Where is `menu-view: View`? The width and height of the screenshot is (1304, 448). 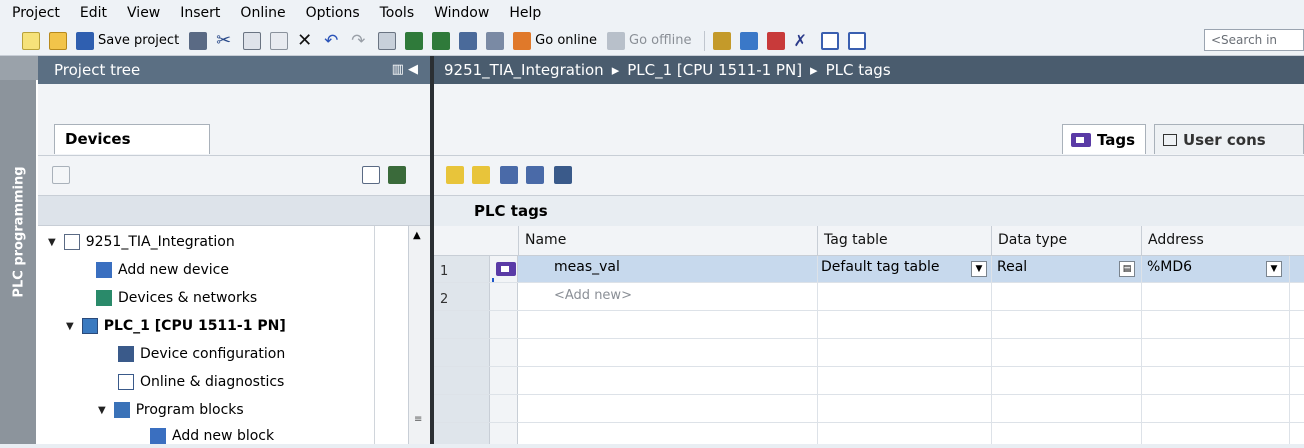
menu-view: View is located at coordinates (143, 13).